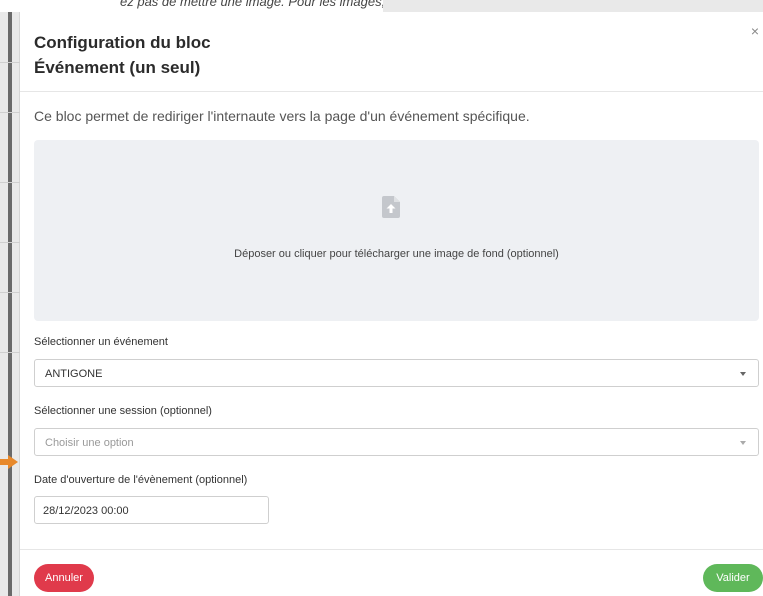 This screenshot has width=763, height=596. What do you see at coordinates (122, 42) in the screenshot?
I see `modal-title-line1: Configuration du bloc` at bounding box center [122, 42].